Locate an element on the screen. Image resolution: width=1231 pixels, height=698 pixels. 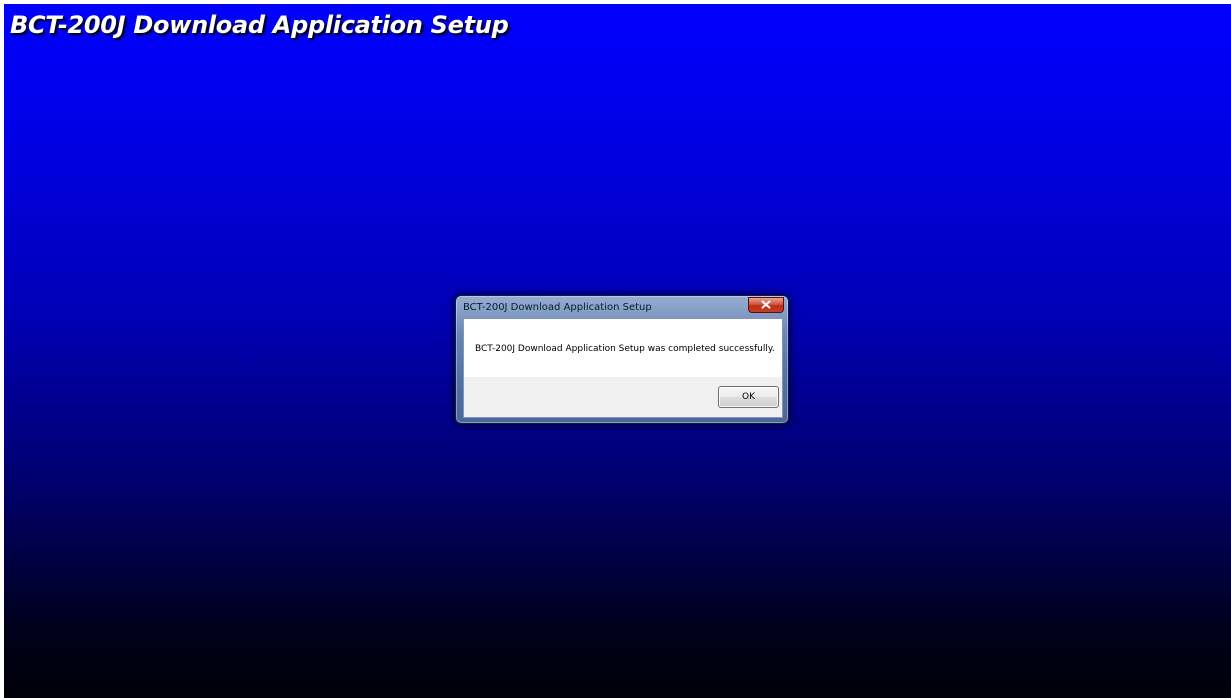
dialog-title: BCT-200J Download Application Setup is located at coordinates (557, 307).